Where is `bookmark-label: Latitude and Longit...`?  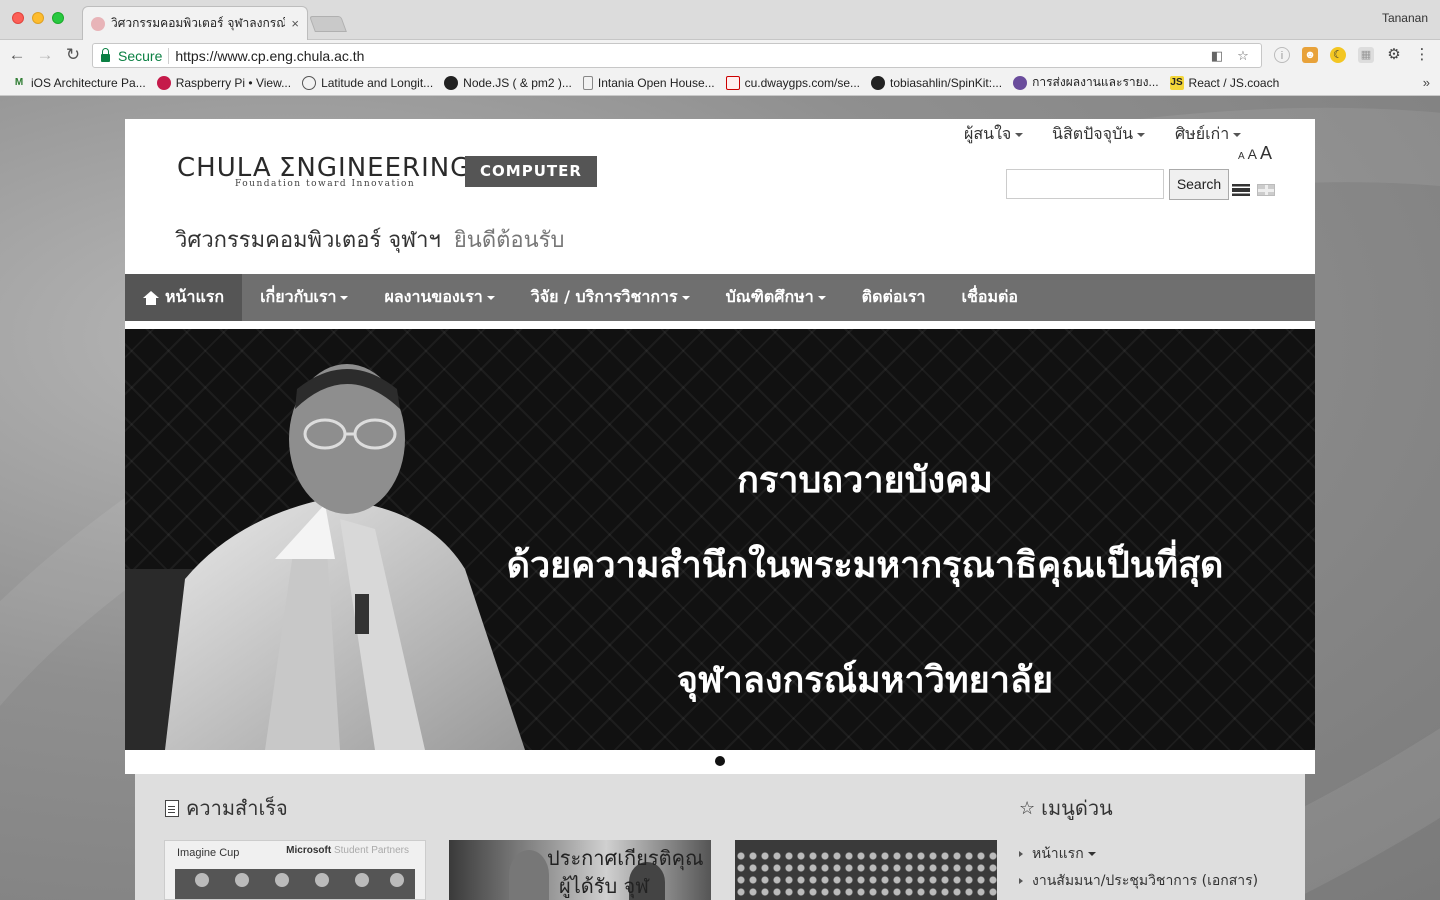
bookmark-label: Latitude and Longit... is located at coordinates (377, 82).